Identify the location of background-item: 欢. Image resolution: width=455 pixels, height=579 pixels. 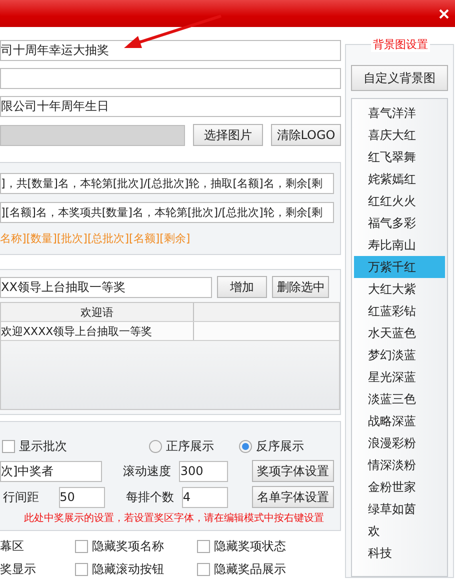
(399, 531).